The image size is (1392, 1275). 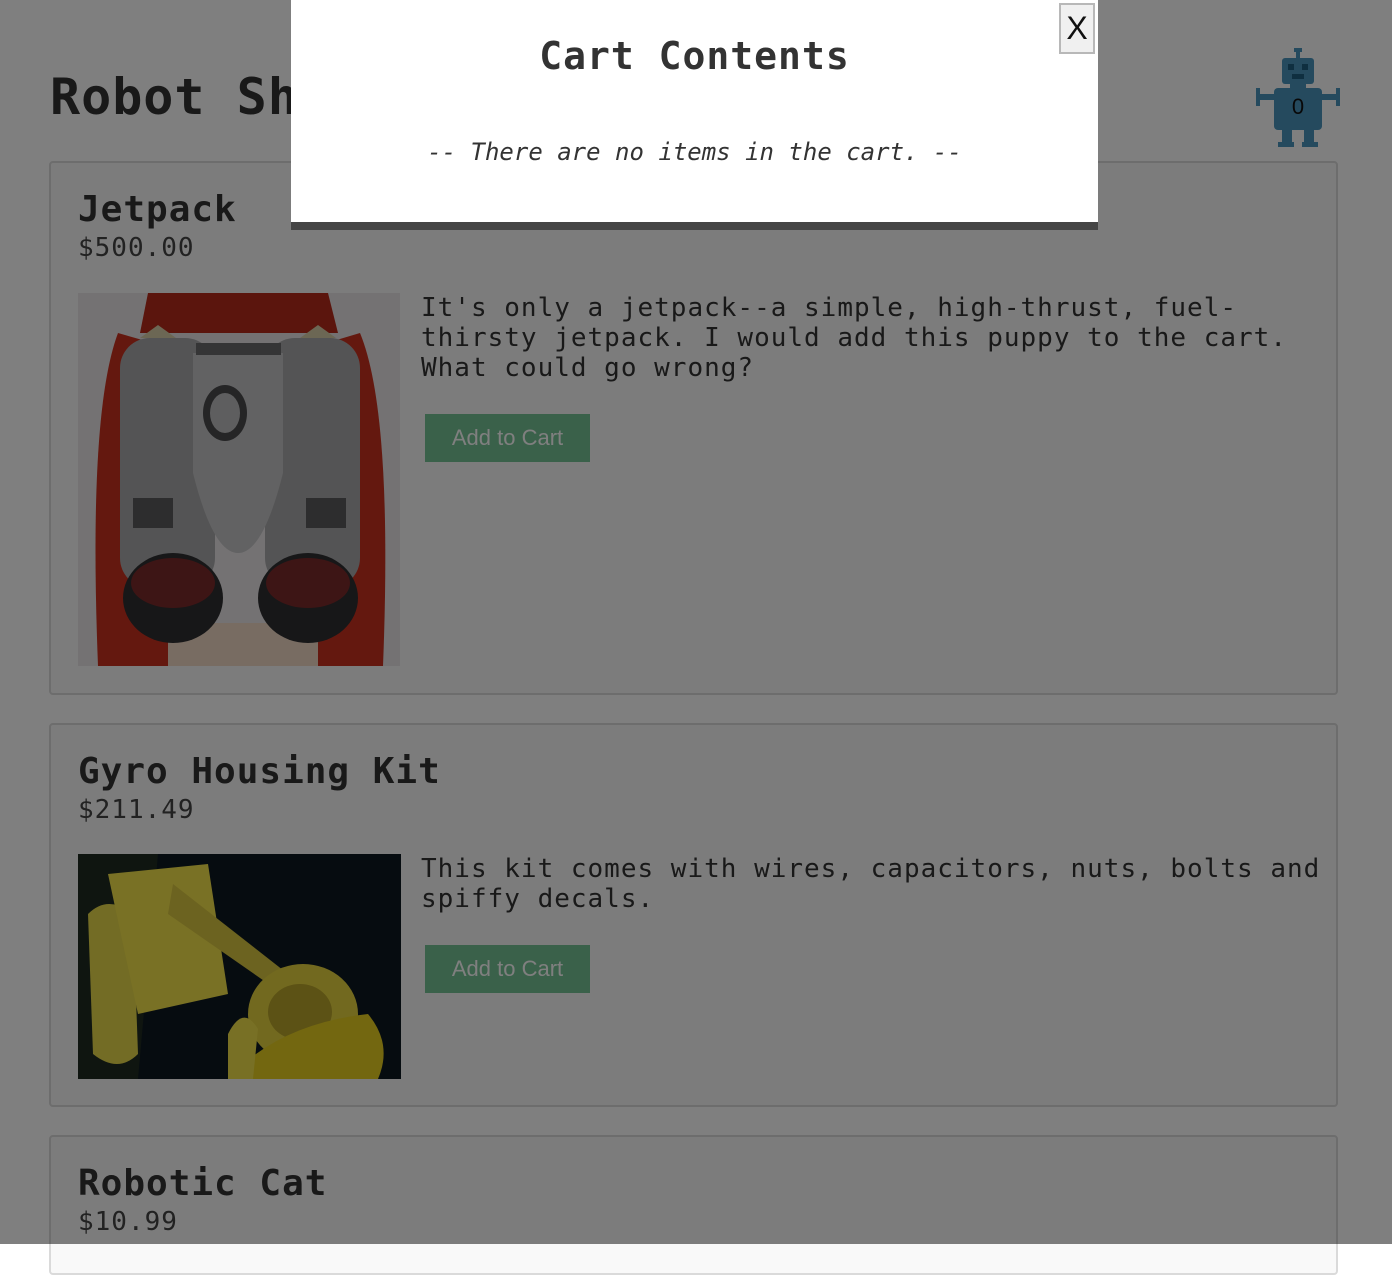 I want to click on modal-title: Cart Contents, so click(x=694, y=56).